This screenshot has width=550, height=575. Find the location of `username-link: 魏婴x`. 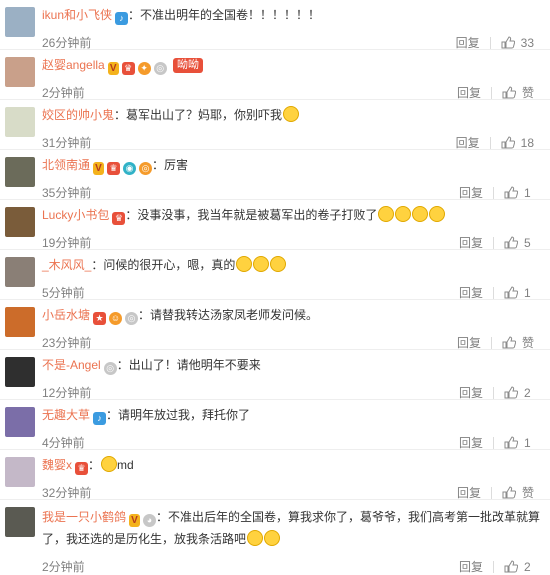

username-link: 魏婴x is located at coordinates (57, 465).